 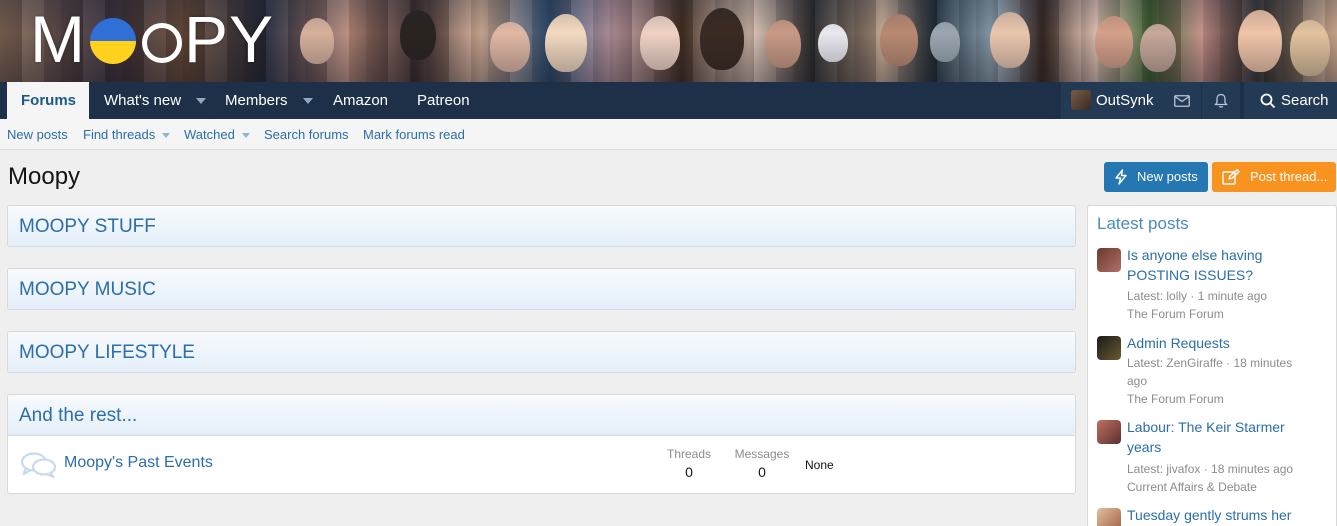 I want to click on tab-patreon-label: Patreon, so click(x=443, y=100).